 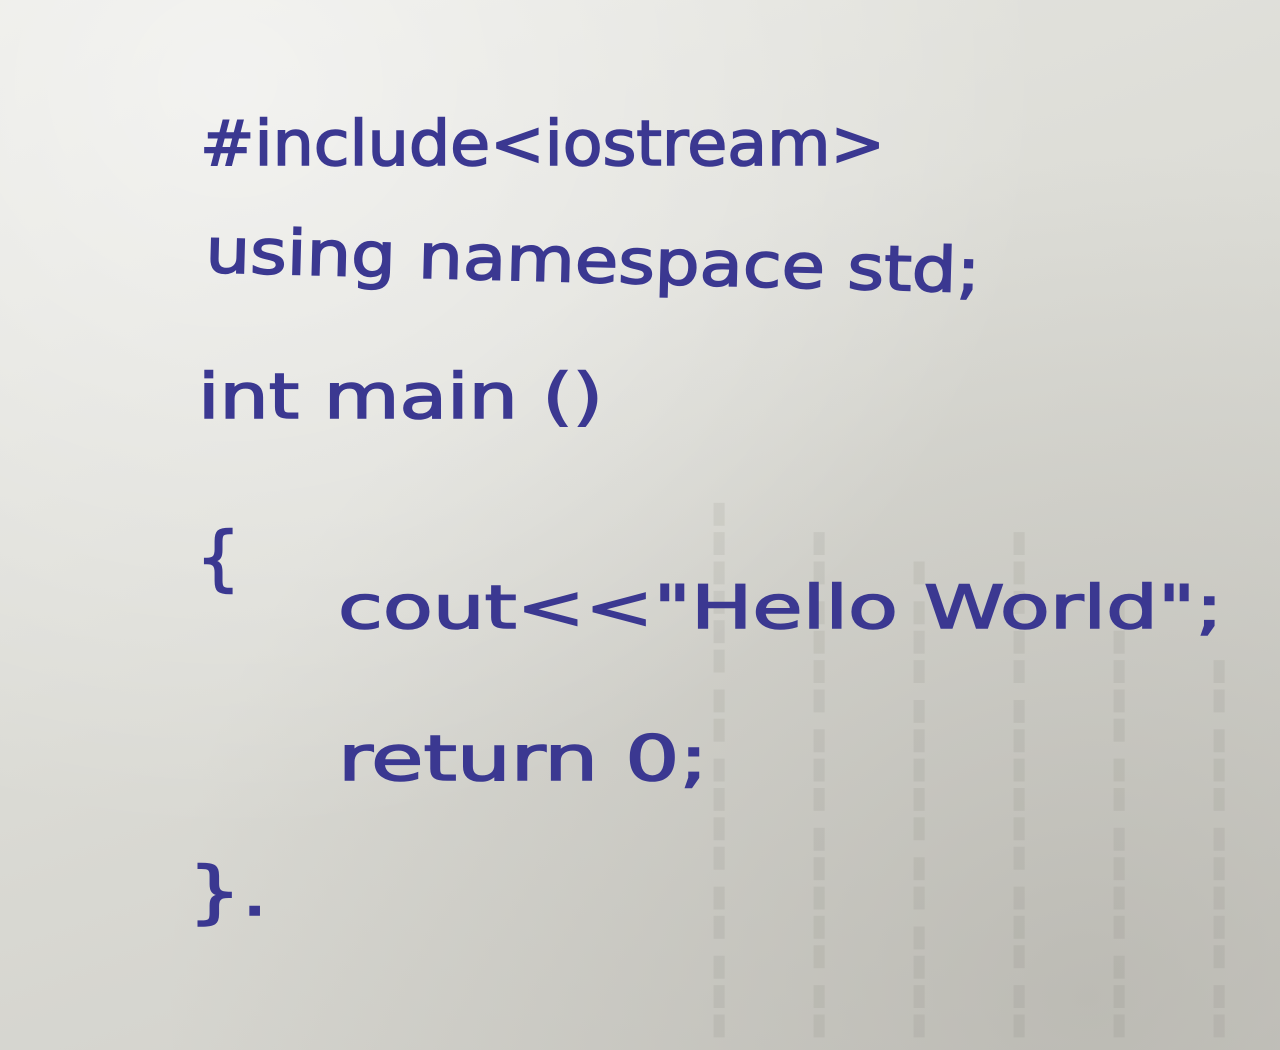 What do you see at coordinates (228, 892) in the screenshot?
I see `code-line-close-brace: }.` at bounding box center [228, 892].